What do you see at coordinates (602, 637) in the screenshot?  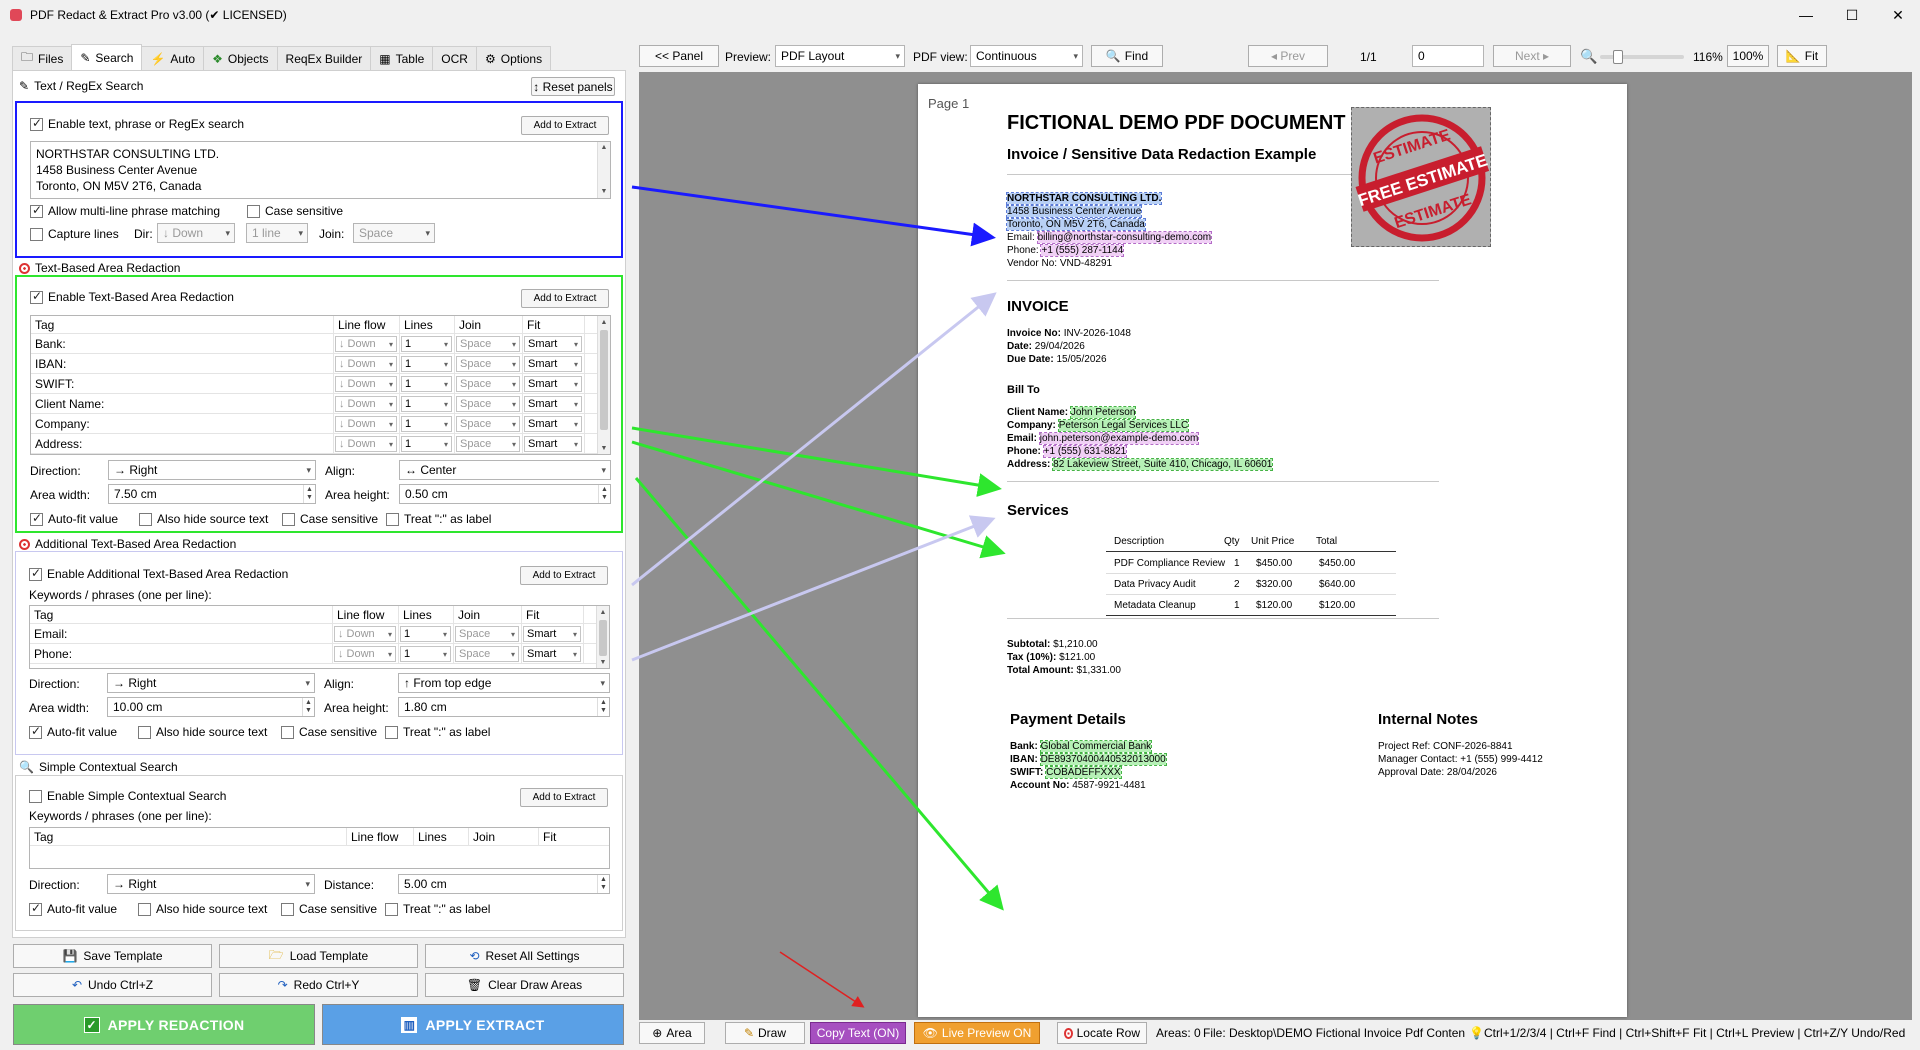 I see `additional-table-scrollbar: ▲ ▼` at bounding box center [602, 637].